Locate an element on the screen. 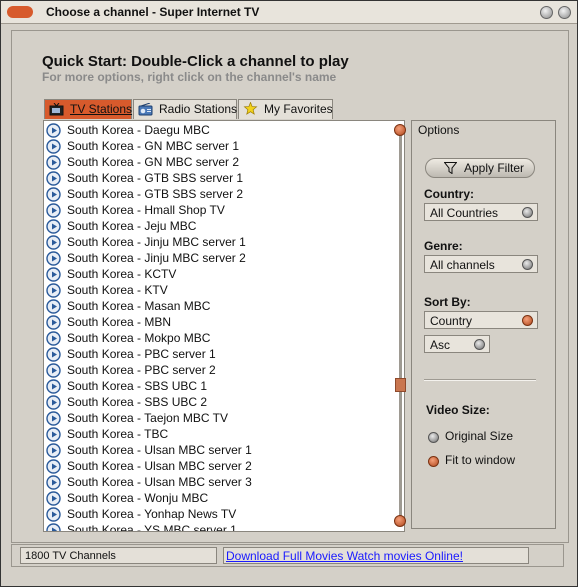 This screenshot has height=587, width=578. list-item: South Korea - SBS UBC 1 is located at coordinates (127, 386).